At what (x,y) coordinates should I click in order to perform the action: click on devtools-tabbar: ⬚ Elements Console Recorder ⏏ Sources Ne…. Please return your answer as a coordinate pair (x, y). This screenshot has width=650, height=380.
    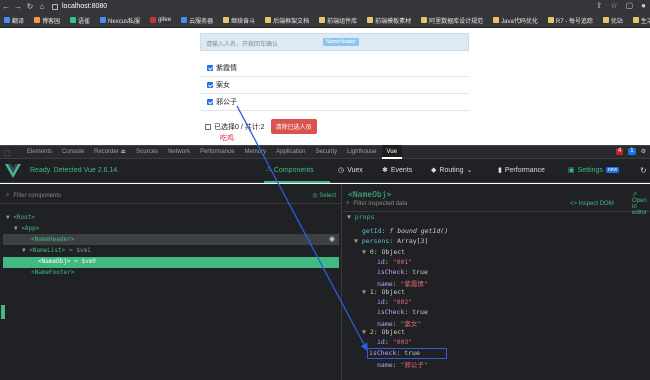
    Looking at the image, I should click on (325, 152).